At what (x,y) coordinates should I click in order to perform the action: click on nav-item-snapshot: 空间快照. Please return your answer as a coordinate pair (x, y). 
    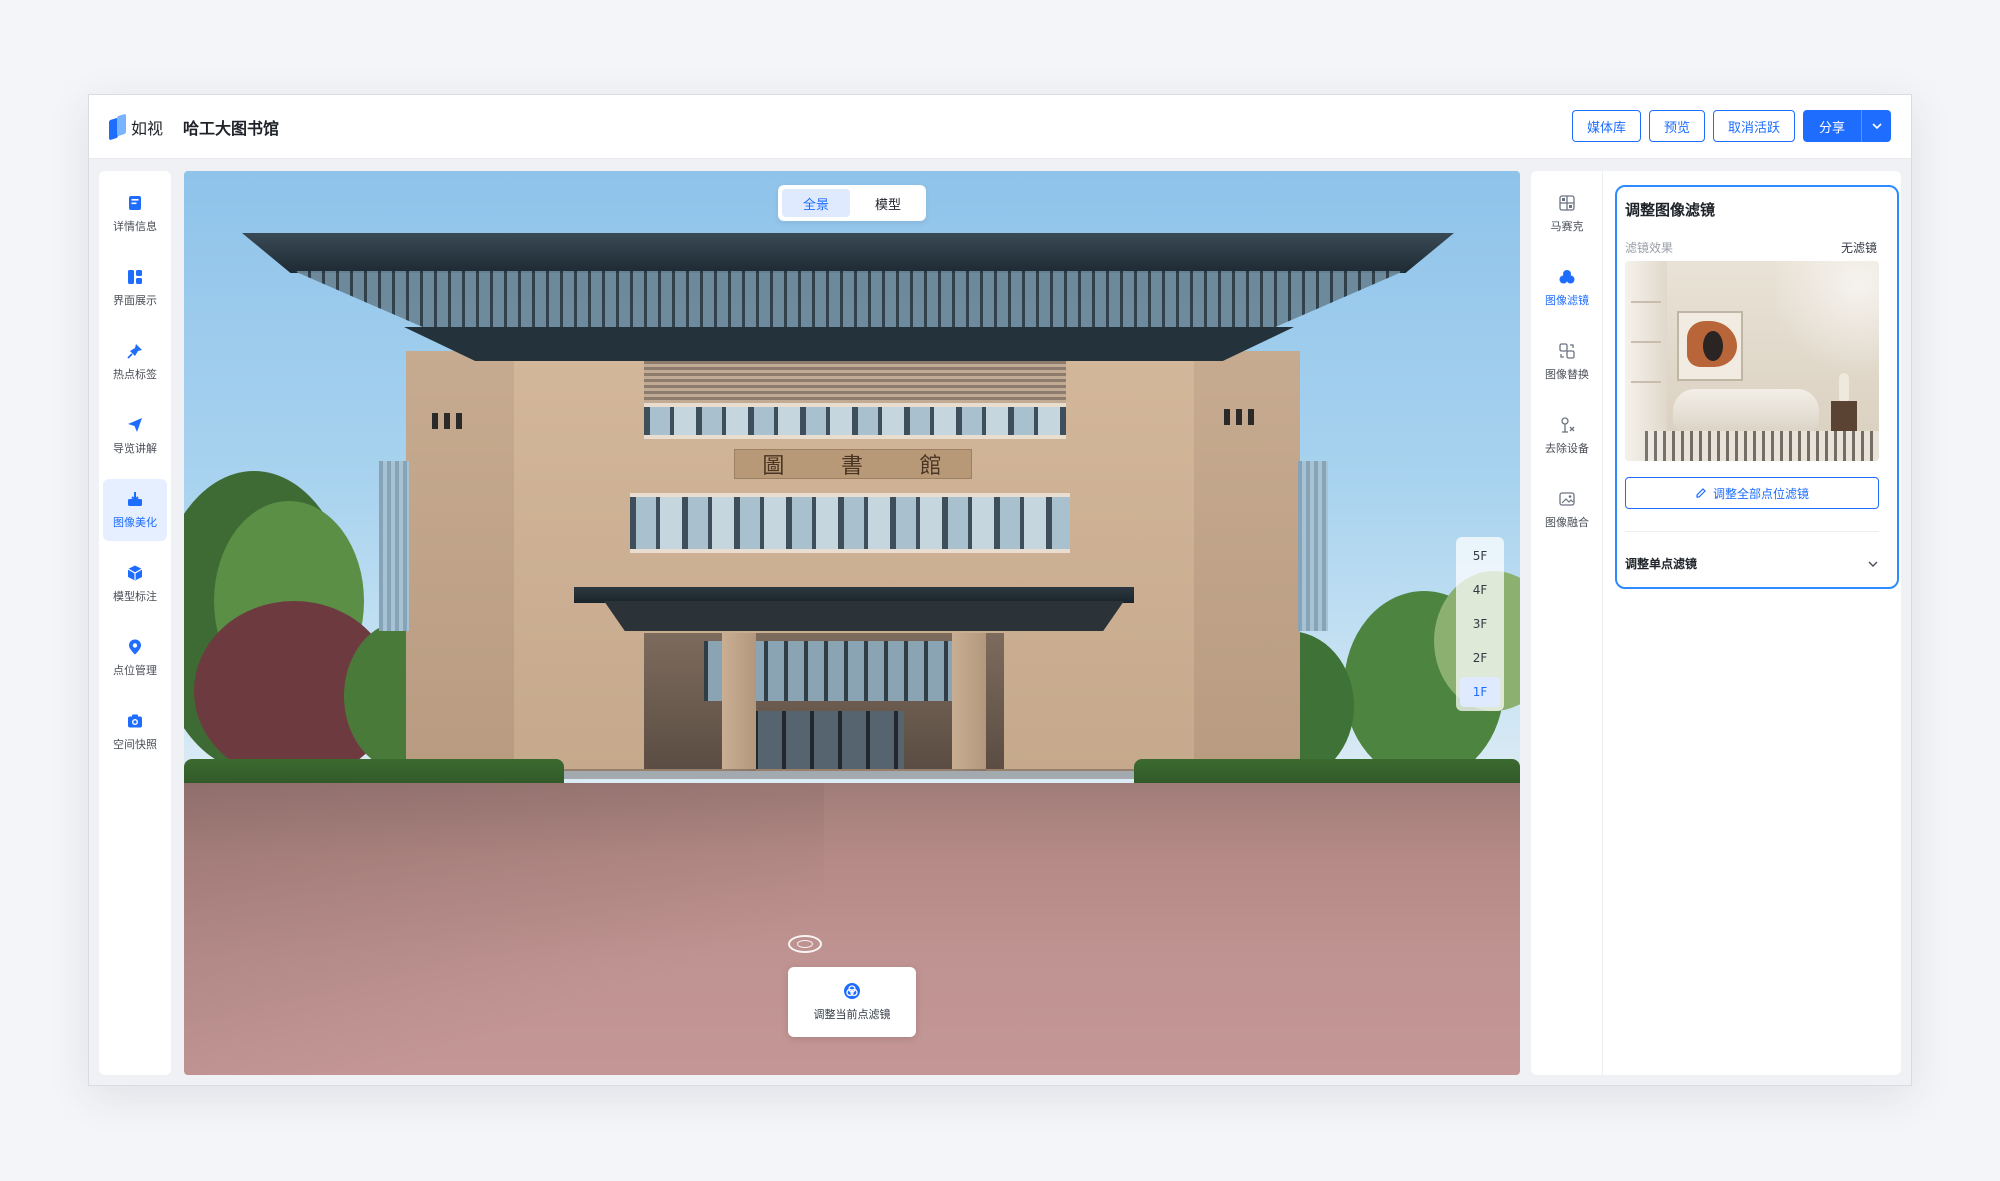
    Looking at the image, I should click on (135, 732).